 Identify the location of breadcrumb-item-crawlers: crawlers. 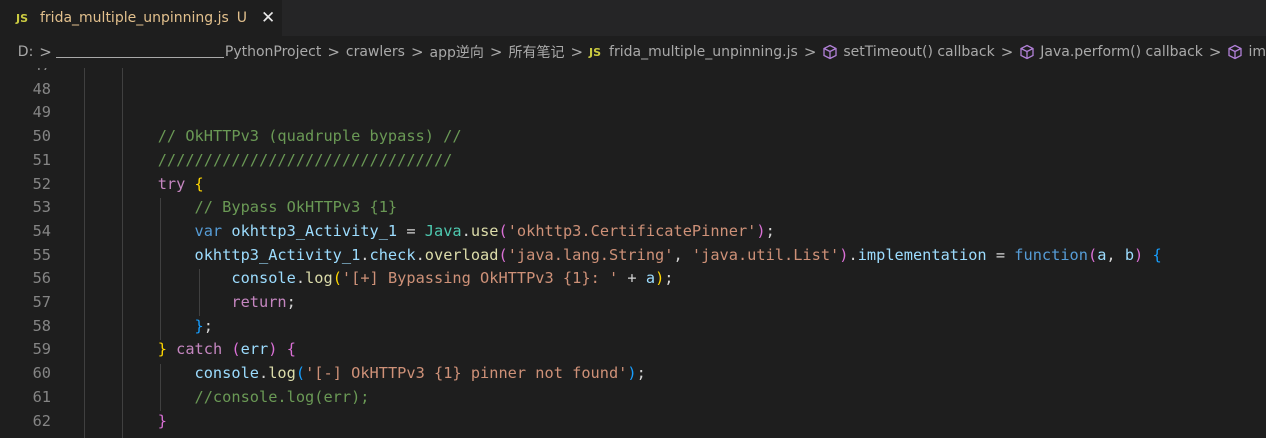
(375, 52).